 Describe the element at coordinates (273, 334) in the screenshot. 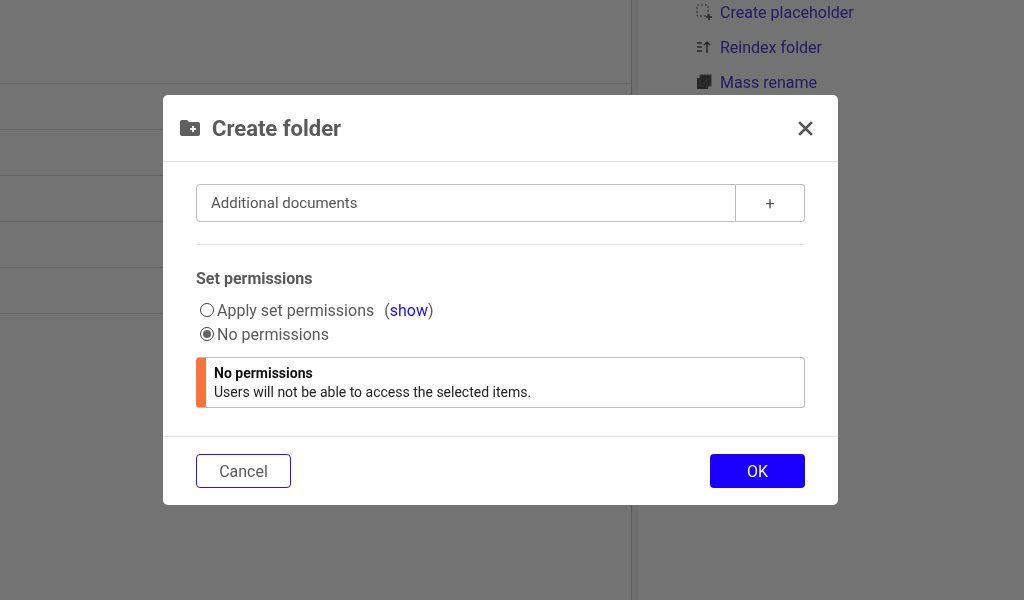

I see `option-label: No permissions` at that location.